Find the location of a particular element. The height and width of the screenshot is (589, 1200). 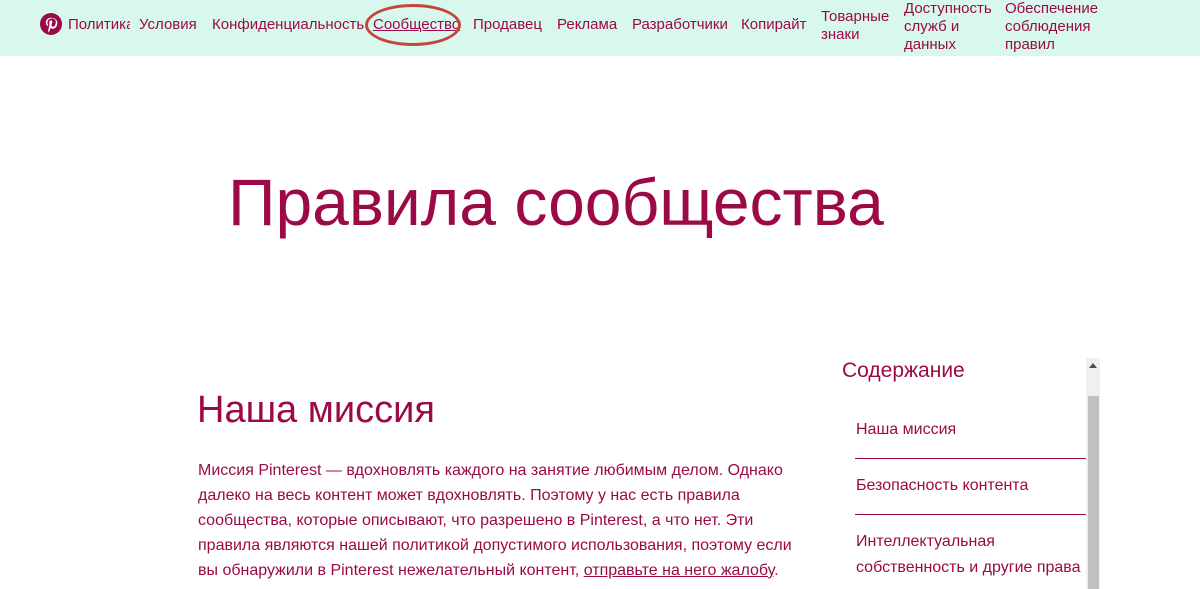

nav-item-policy: Политика is located at coordinates (99, 25).